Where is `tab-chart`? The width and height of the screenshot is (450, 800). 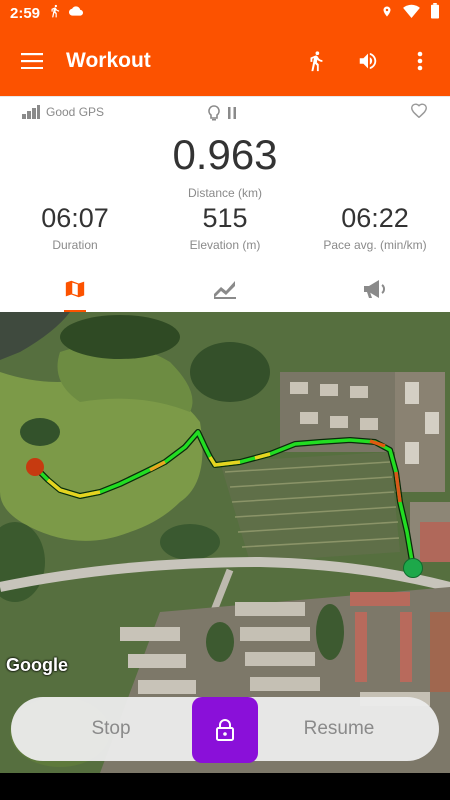
tab-chart is located at coordinates (225, 289).